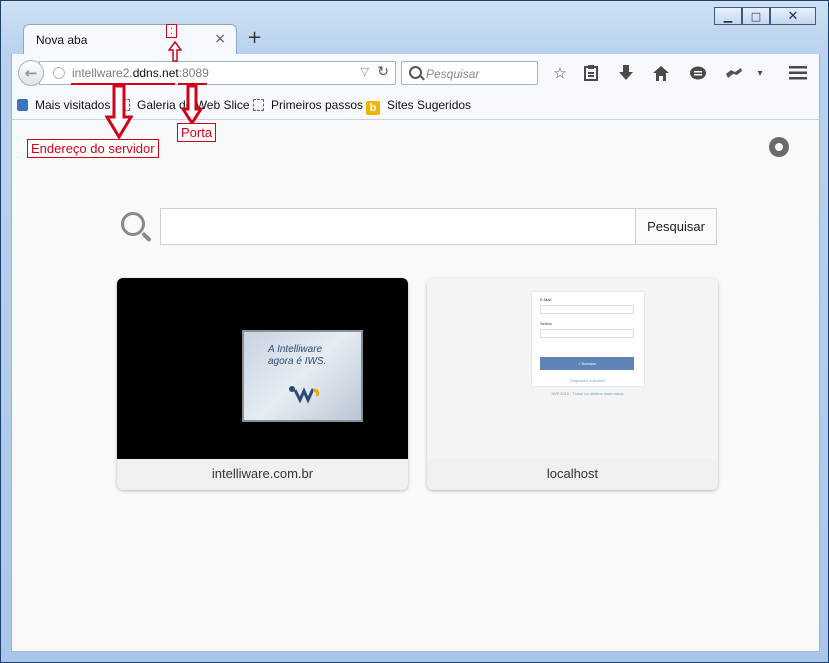 This screenshot has width=829, height=663. What do you see at coordinates (262, 473) in the screenshot?
I see `tile-label: intelliware.com.br` at bounding box center [262, 473].